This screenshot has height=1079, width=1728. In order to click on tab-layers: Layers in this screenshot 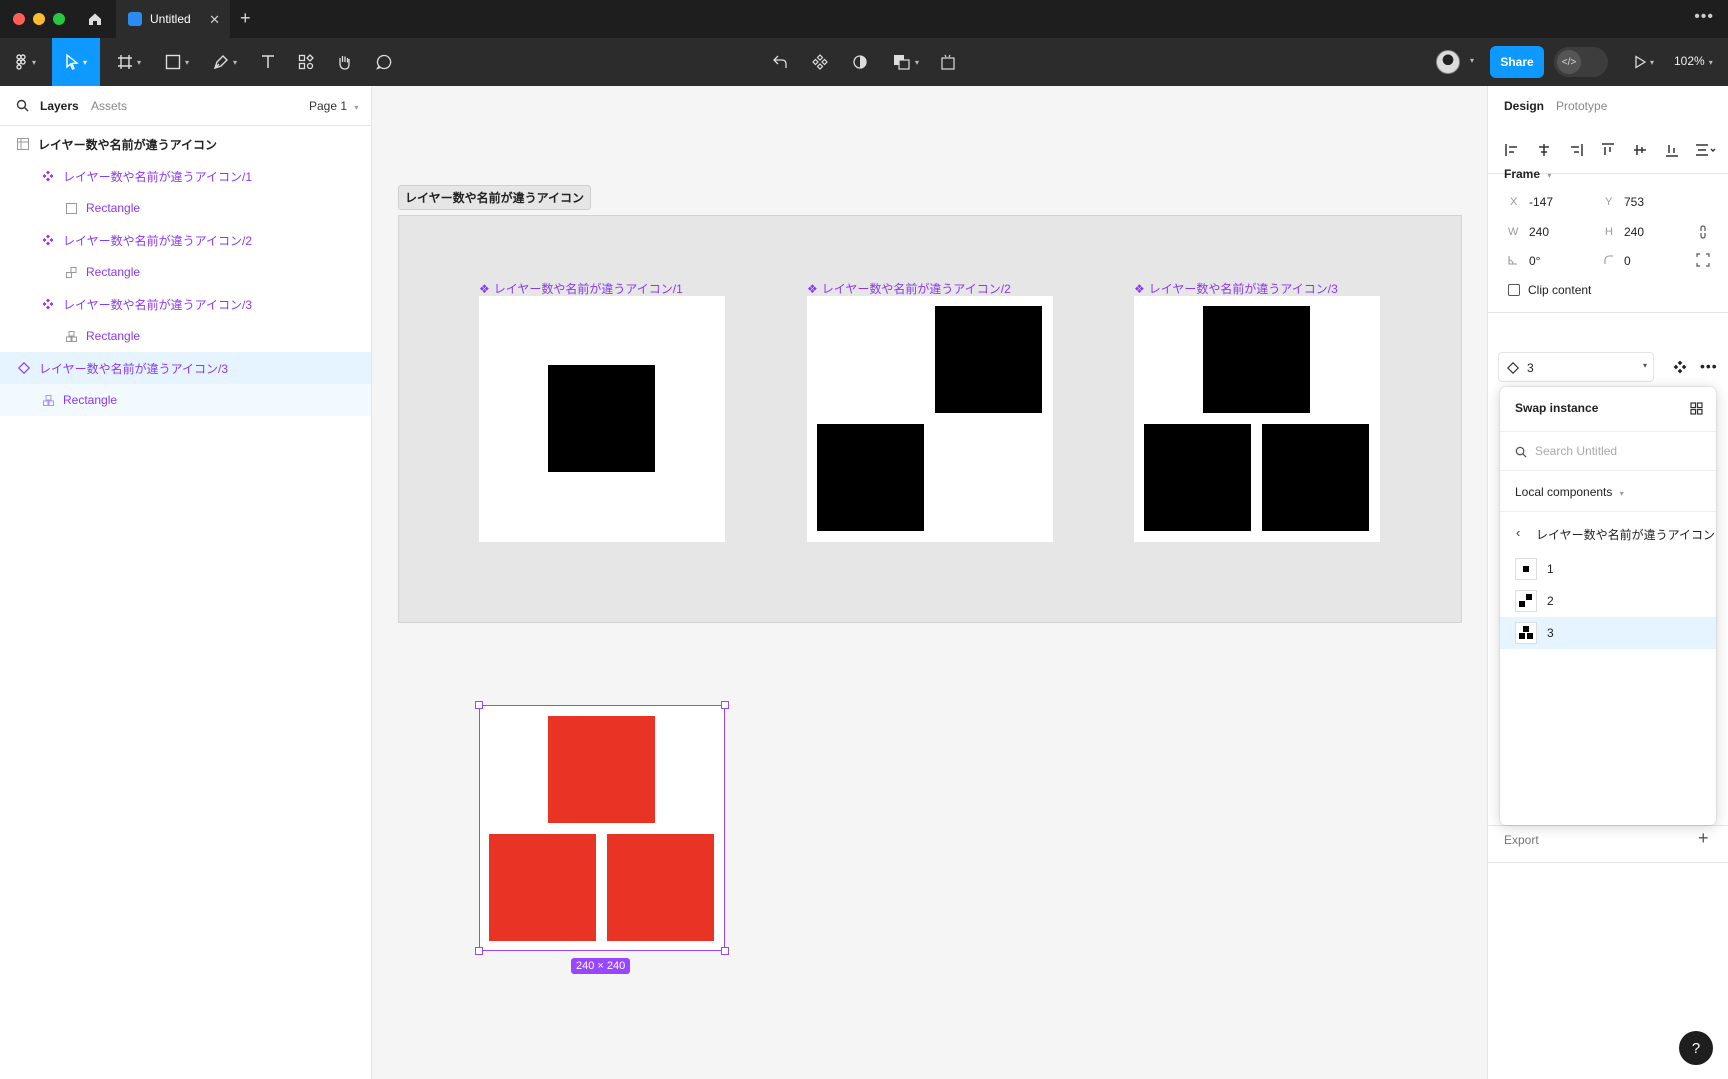, I will do `click(59, 106)`.